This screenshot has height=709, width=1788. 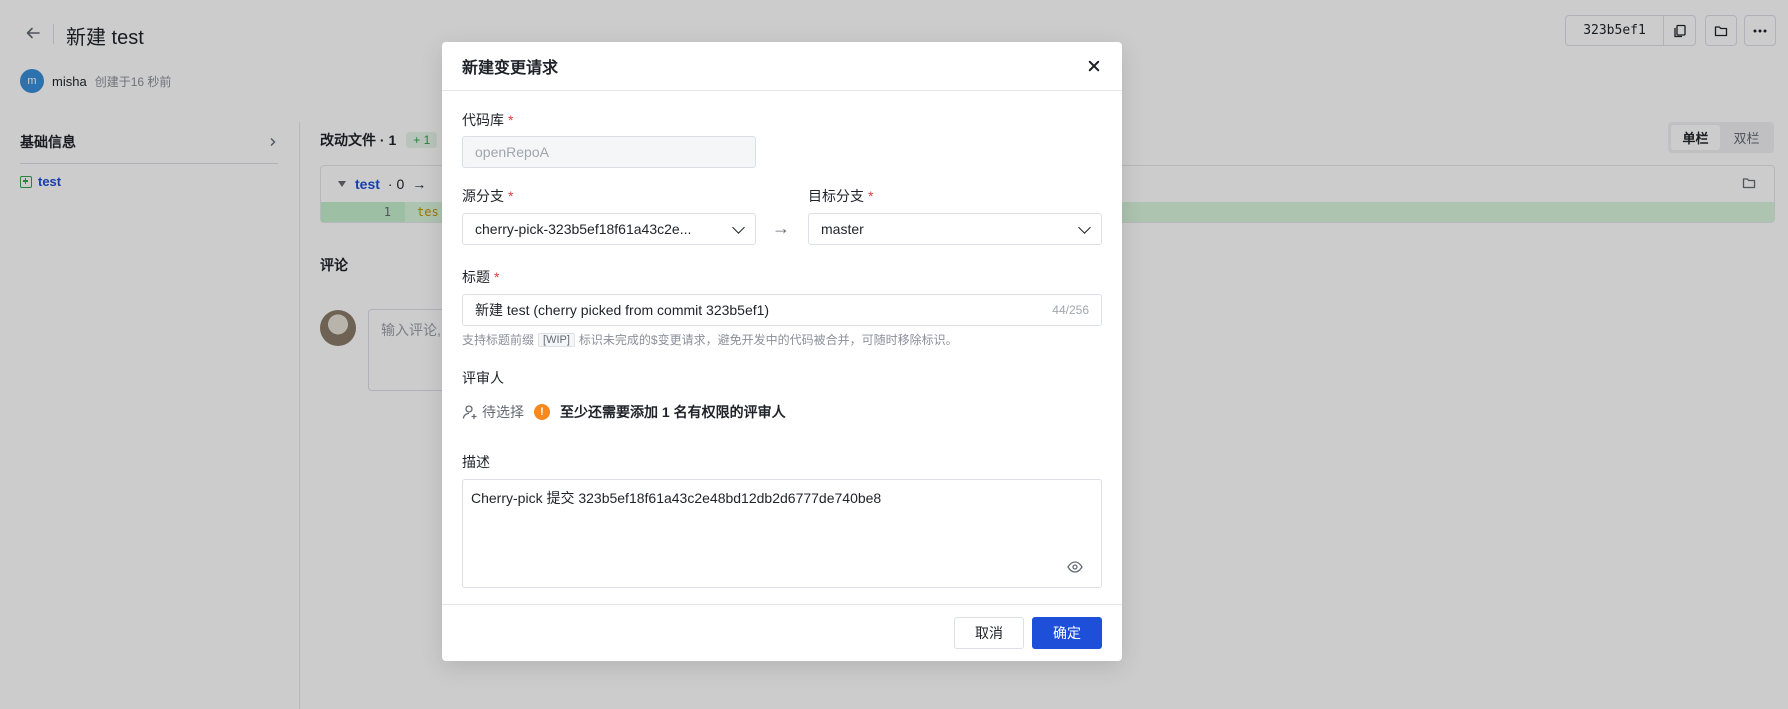 What do you see at coordinates (768, 340) in the screenshot?
I see `hint-suffix: 标识未完成的$变更请求，避免开发中的代码被合并，可随时移除标识。` at bounding box center [768, 340].